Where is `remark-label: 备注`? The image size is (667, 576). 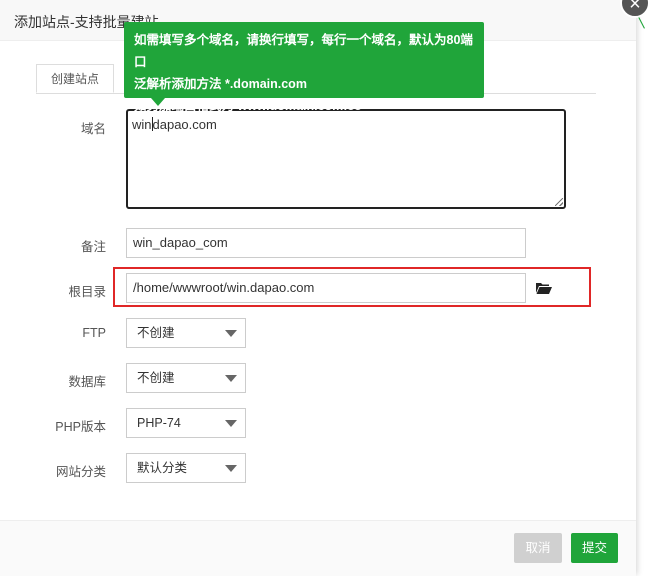
remark-label: 备注 is located at coordinates (93, 247).